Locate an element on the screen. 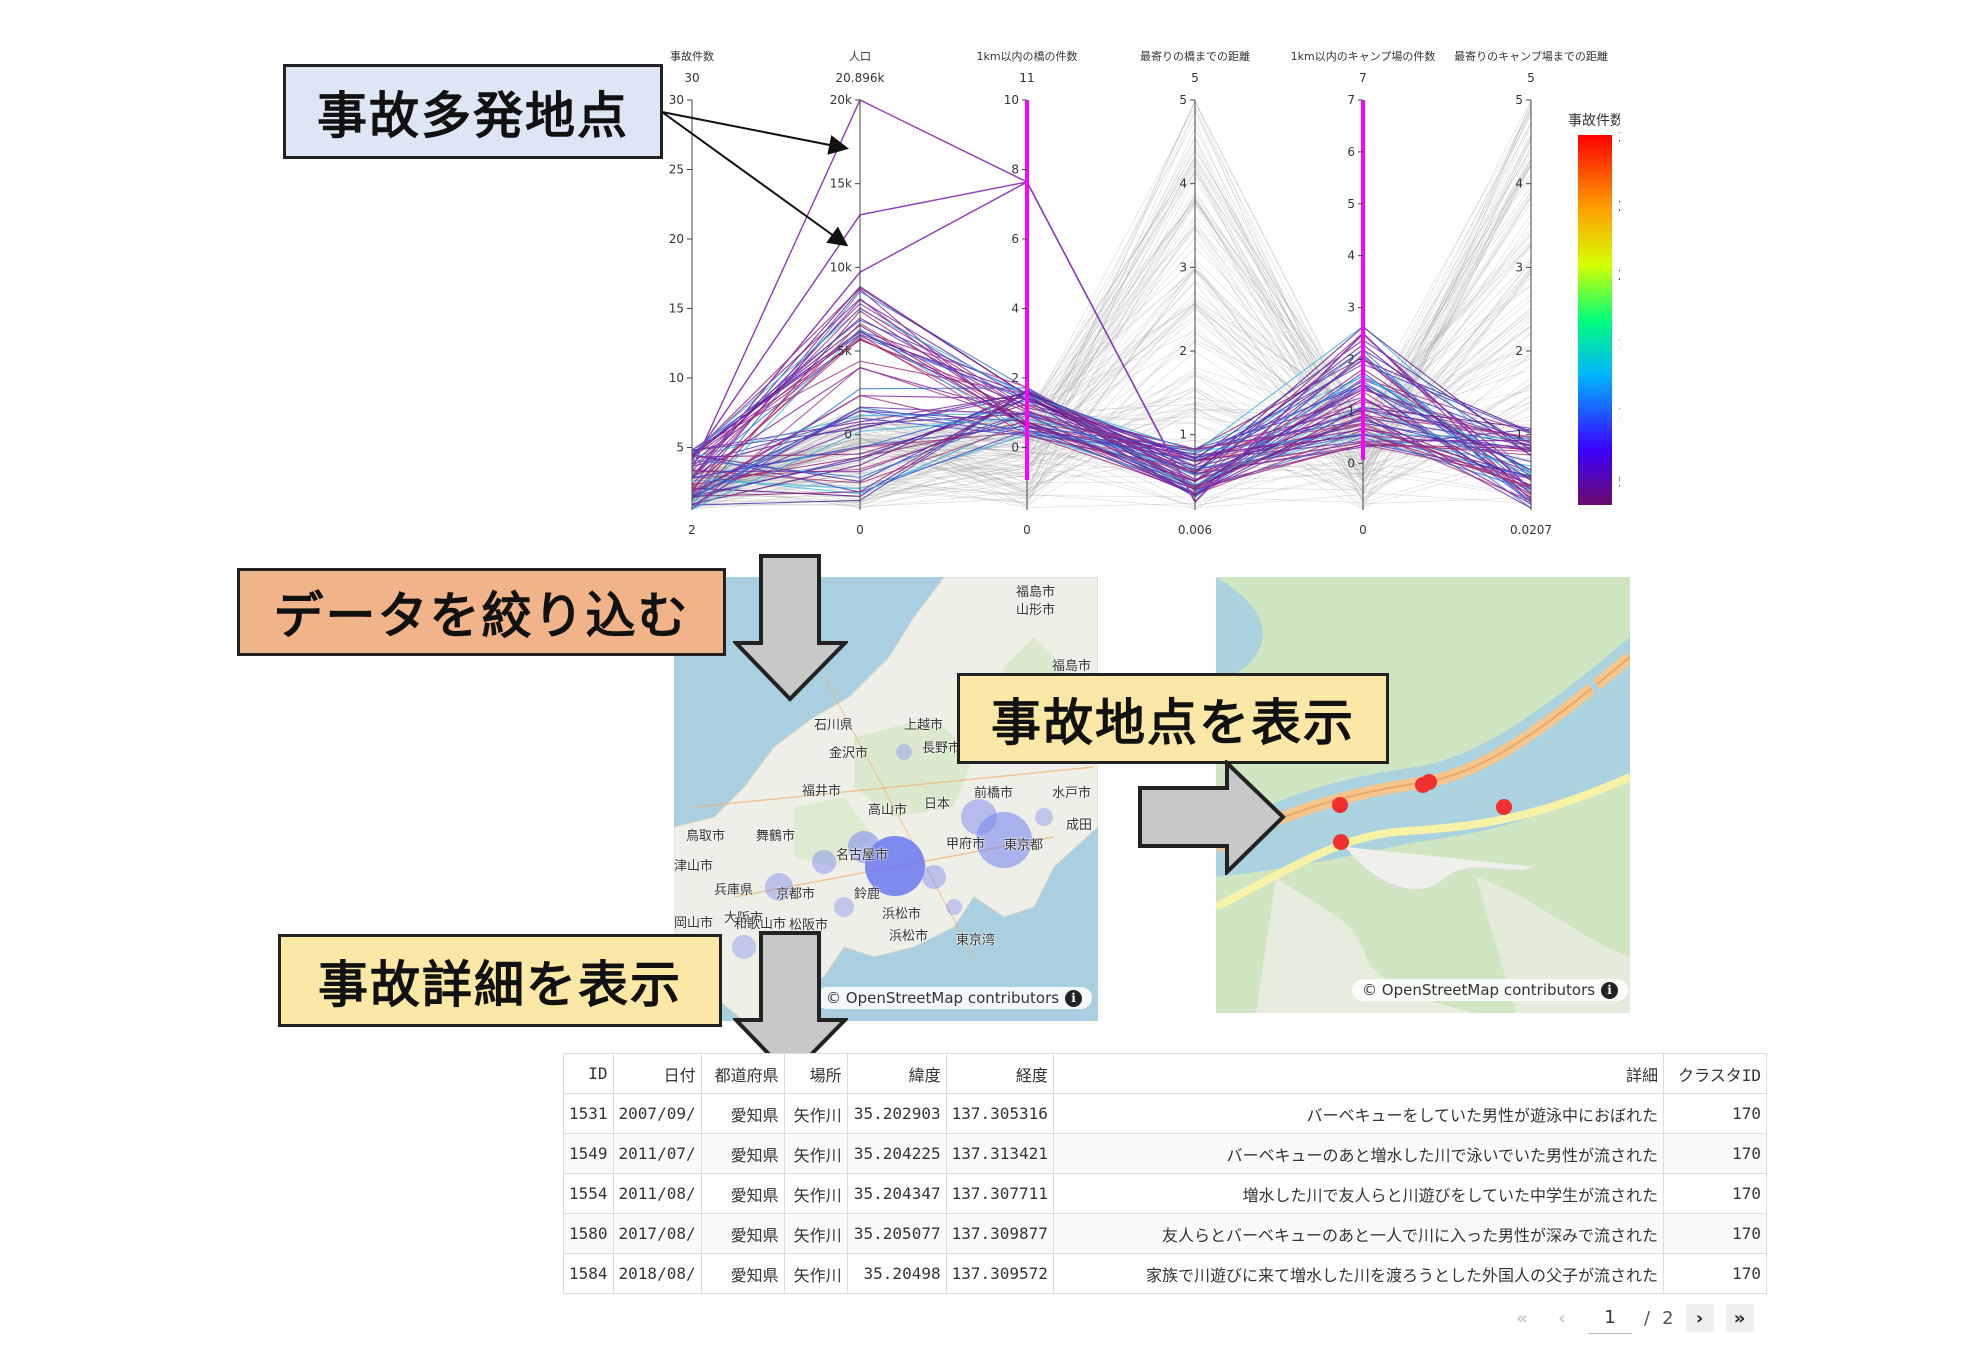 The image size is (1983, 1359). map-city-label: 東京湾 is located at coordinates (976, 940).